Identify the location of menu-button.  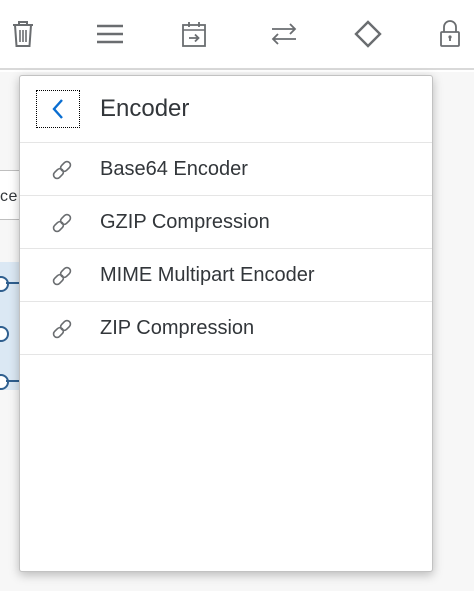
(110, 34).